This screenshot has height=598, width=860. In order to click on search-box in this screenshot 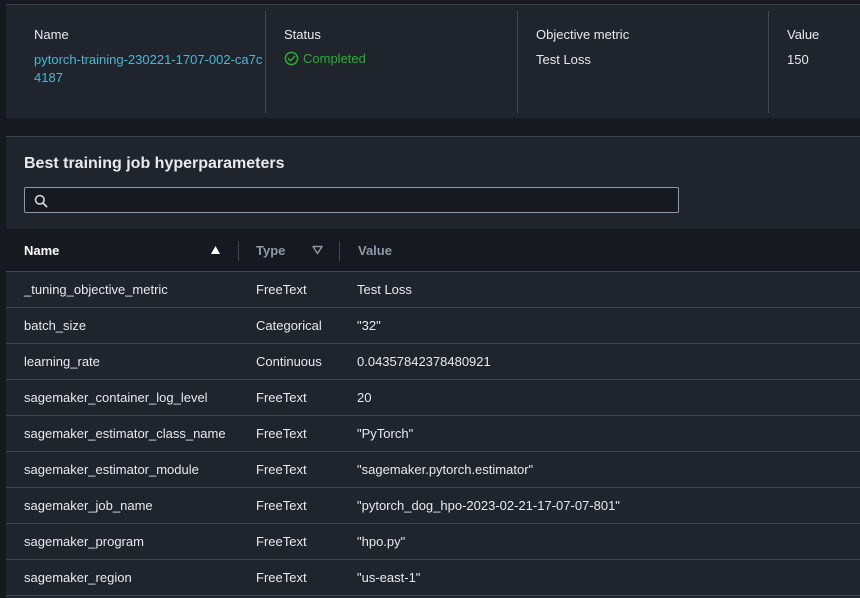, I will do `click(351, 200)`.